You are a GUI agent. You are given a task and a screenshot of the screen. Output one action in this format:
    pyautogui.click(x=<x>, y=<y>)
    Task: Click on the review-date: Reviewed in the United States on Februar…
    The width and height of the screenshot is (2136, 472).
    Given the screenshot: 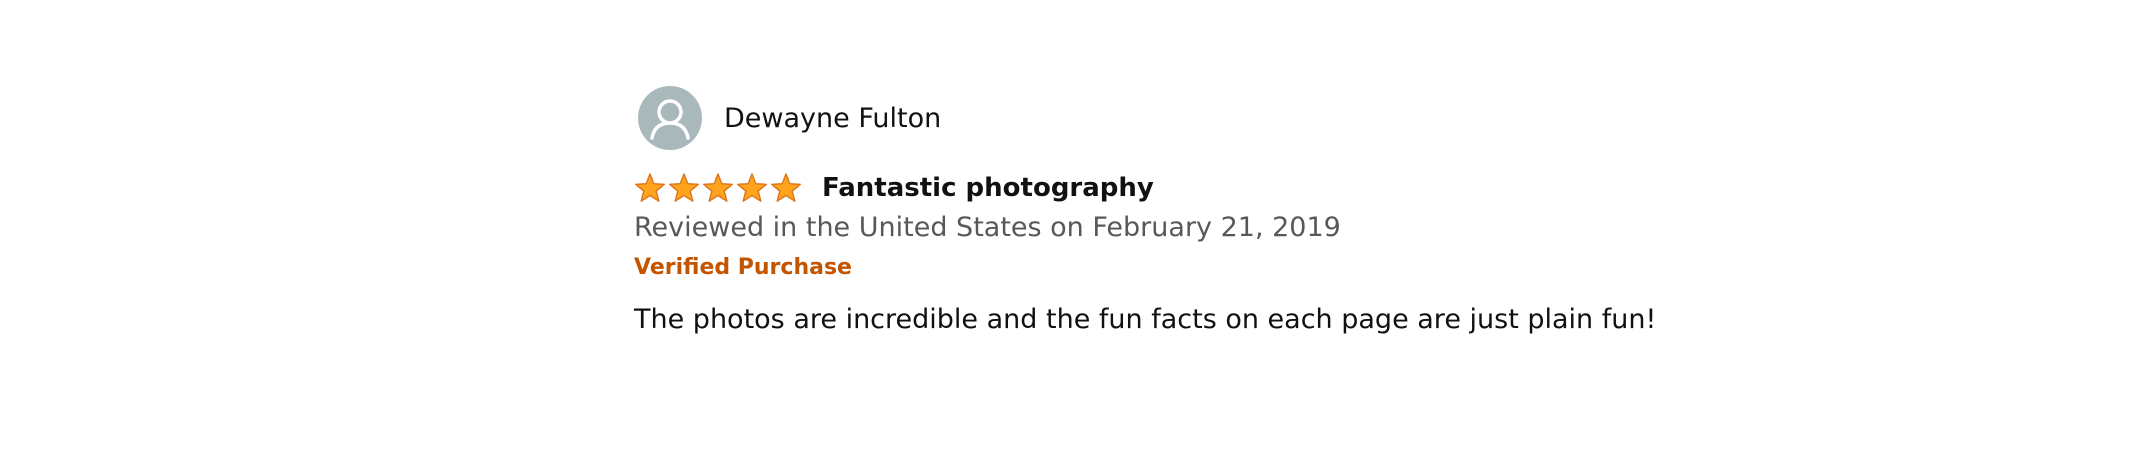 What is the action you would take?
    pyautogui.click(x=987, y=227)
    